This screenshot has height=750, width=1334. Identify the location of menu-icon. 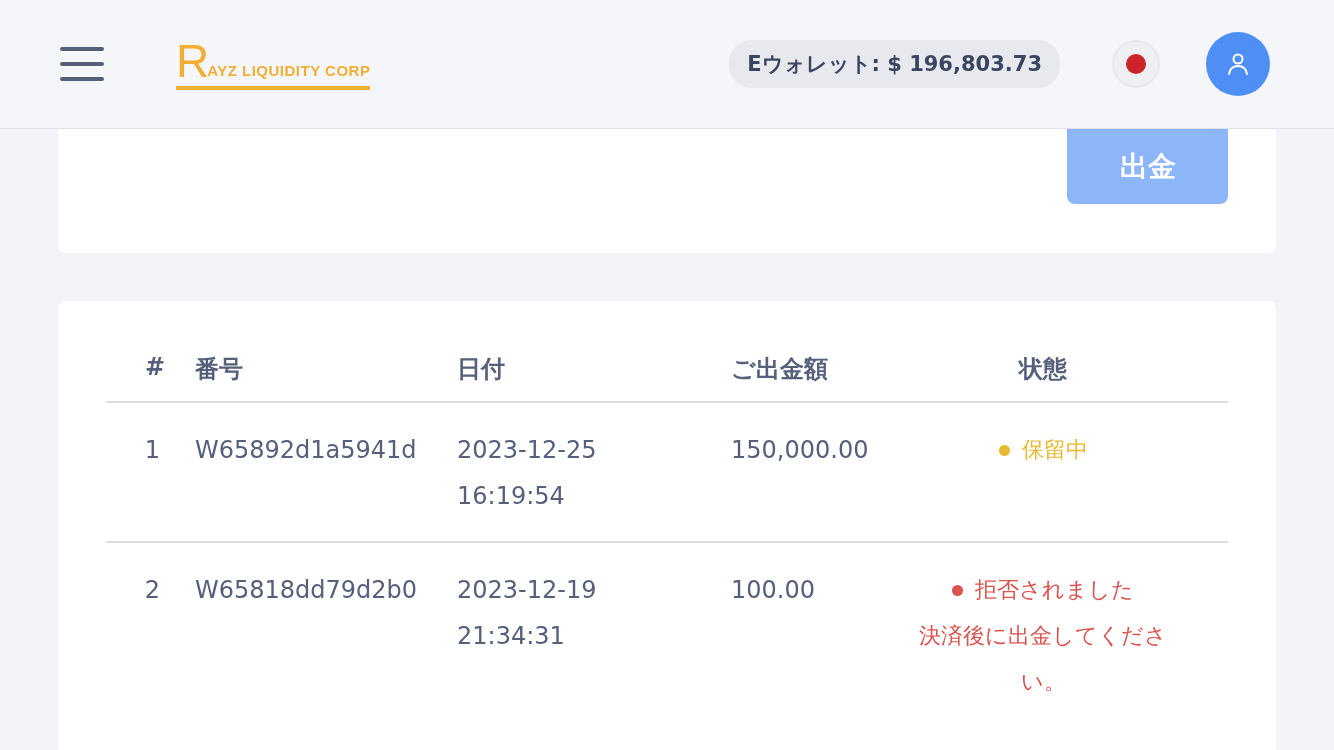
(82, 64).